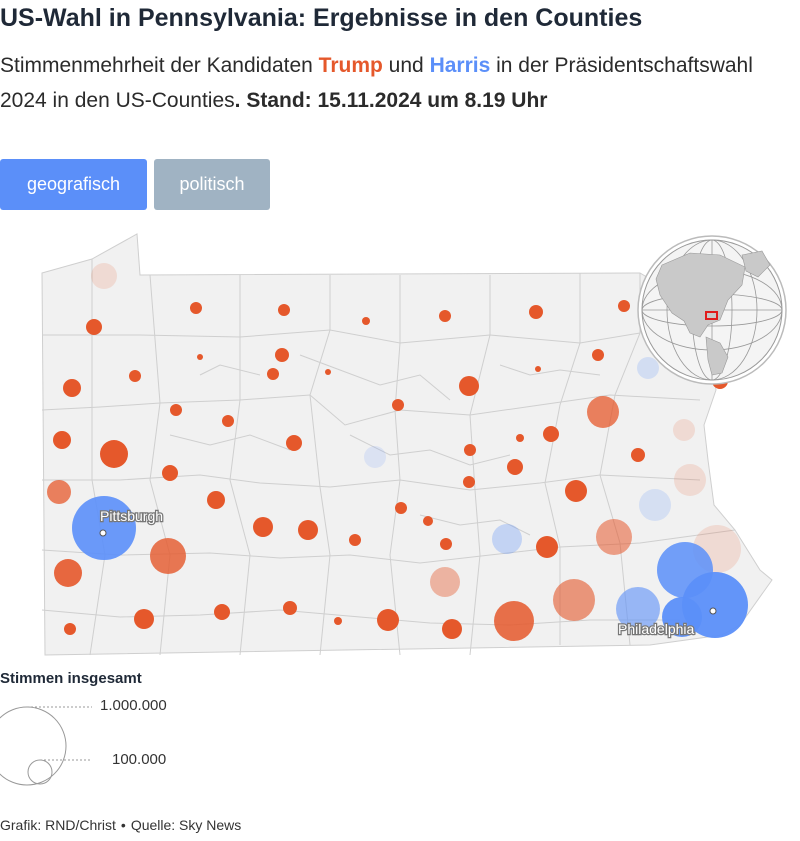  I want to click on city-label-pittsburgh: Pittsburgh, so click(131, 516).